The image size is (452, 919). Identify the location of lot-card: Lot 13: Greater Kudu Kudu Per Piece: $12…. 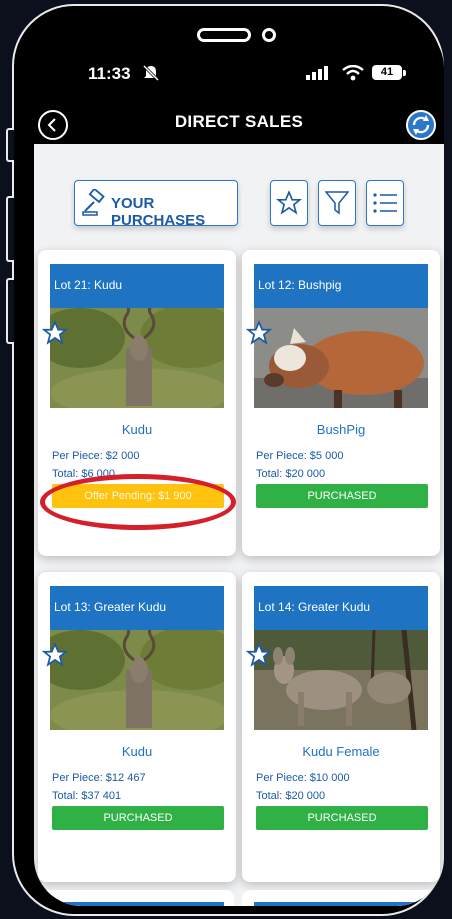
(137, 727).